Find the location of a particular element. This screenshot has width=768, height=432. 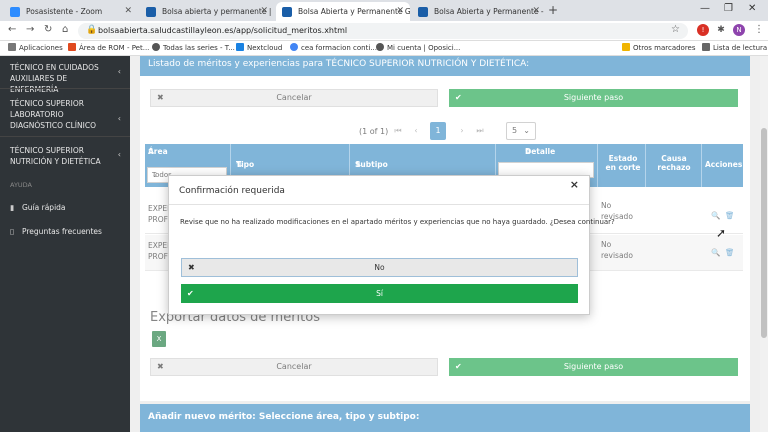

maximize-icon: ❐ is located at coordinates (728, 8).